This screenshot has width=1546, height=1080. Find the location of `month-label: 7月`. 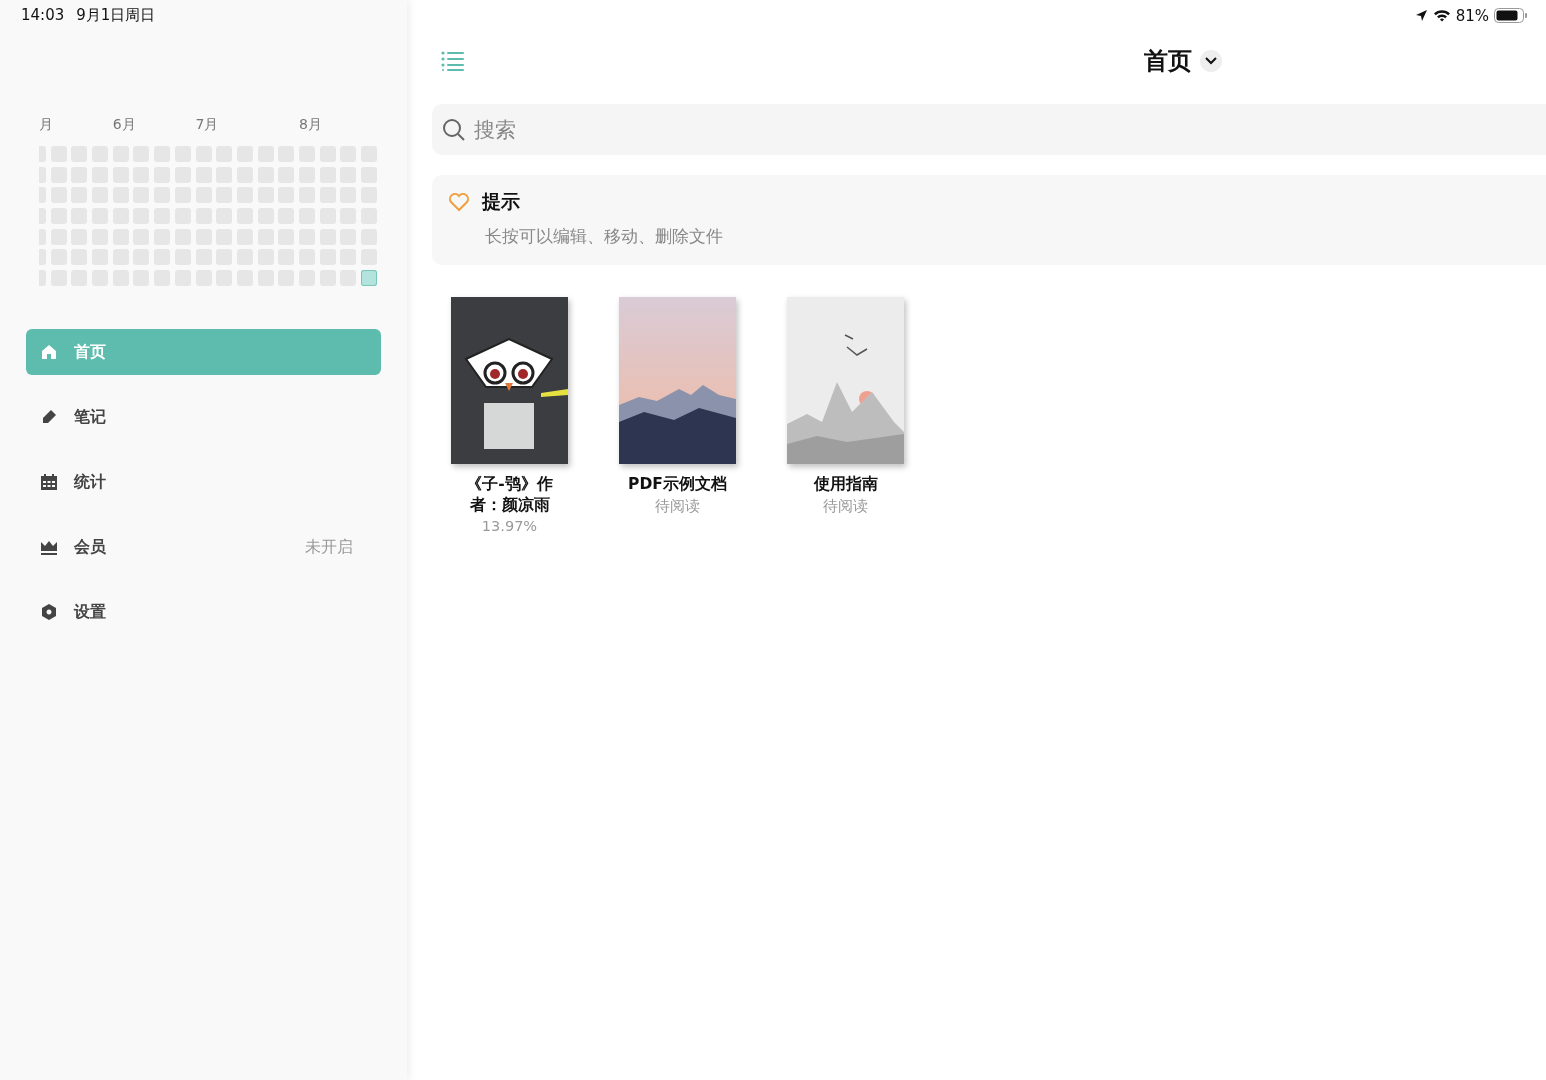

month-label: 7月 is located at coordinates (207, 125).